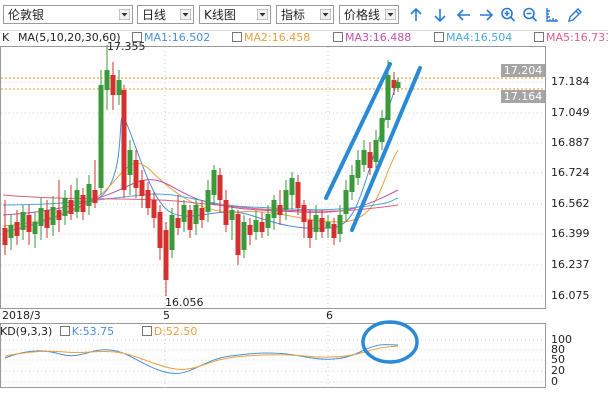  I want to click on kd-highlight-circle, so click(390, 342).